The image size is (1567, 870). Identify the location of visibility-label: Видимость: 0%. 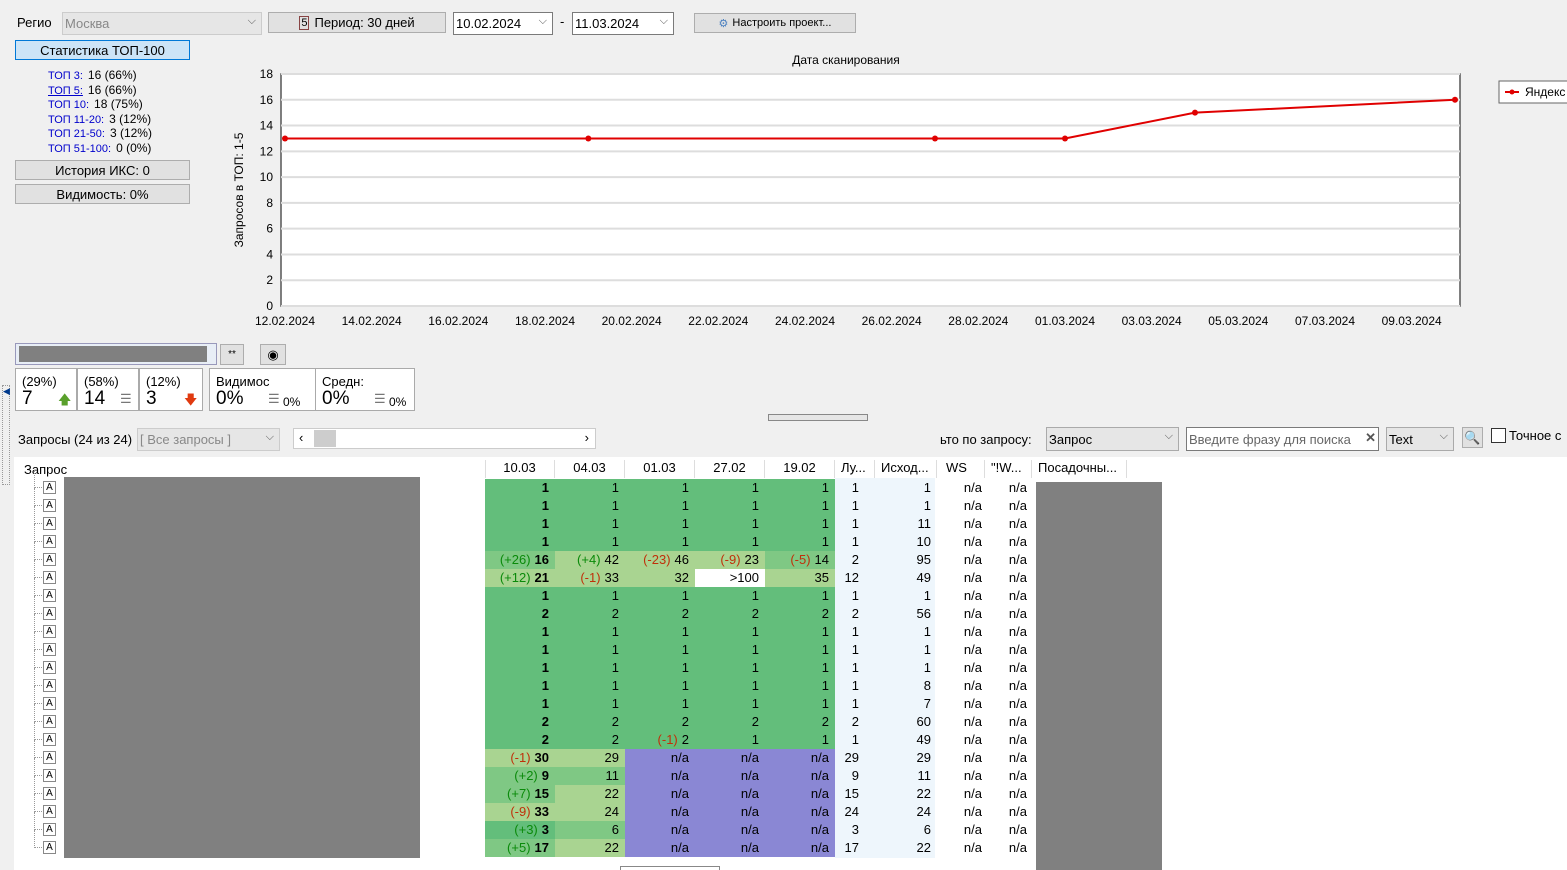
(102, 194).